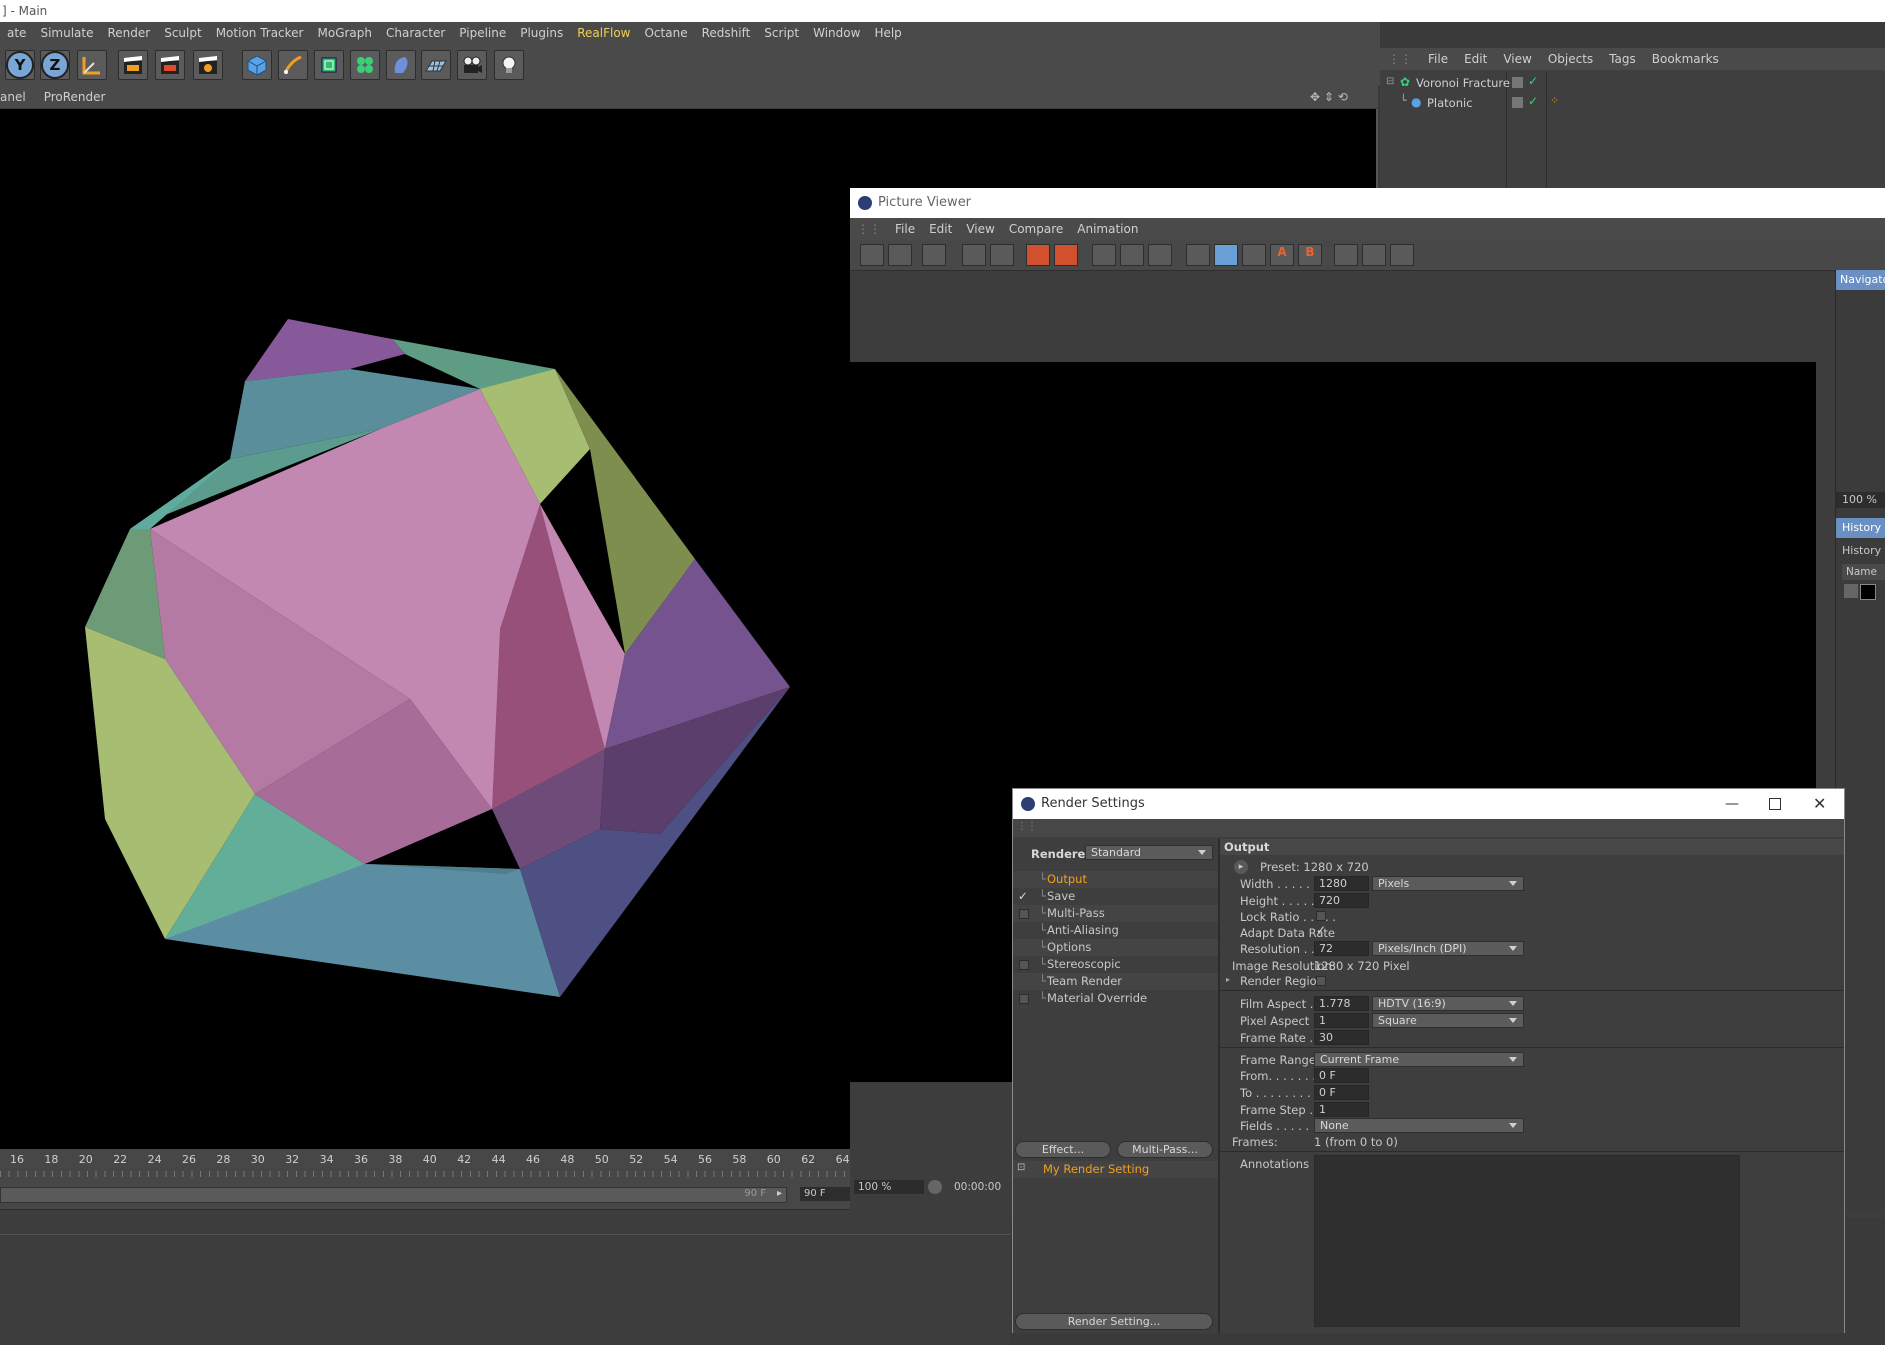  Describe the element at coordinates (1115, 913) in the screenshot. I see `rs-item-multi-pass: └ Multi-Pass` at that location.